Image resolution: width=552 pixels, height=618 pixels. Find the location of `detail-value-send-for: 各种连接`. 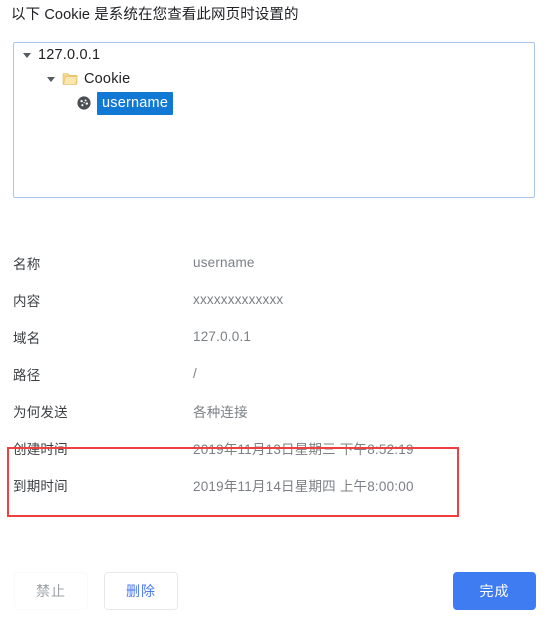

detail-value-send-for: 各种连接 is located at coordinates (220, 412).